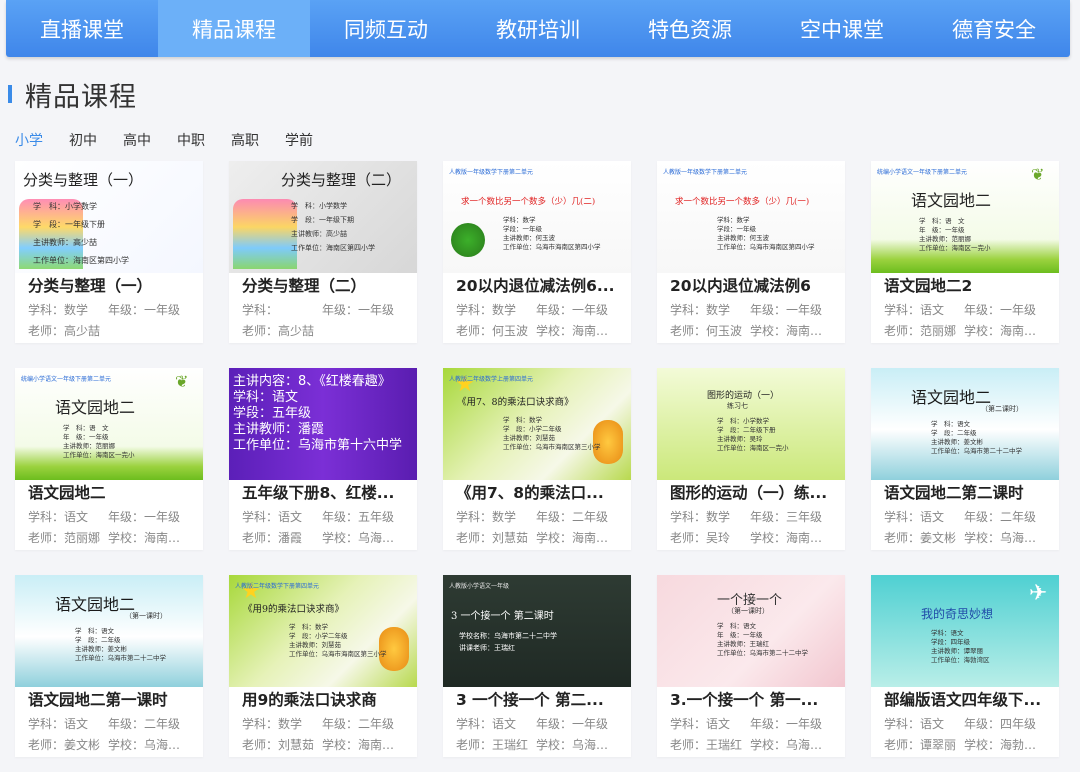 Image resolution: width=1080 pixels, height=772 pixels. I want to click on thumbnail-info-line: 工作单位：乌海市海南区第三小学, so click(552, 446).